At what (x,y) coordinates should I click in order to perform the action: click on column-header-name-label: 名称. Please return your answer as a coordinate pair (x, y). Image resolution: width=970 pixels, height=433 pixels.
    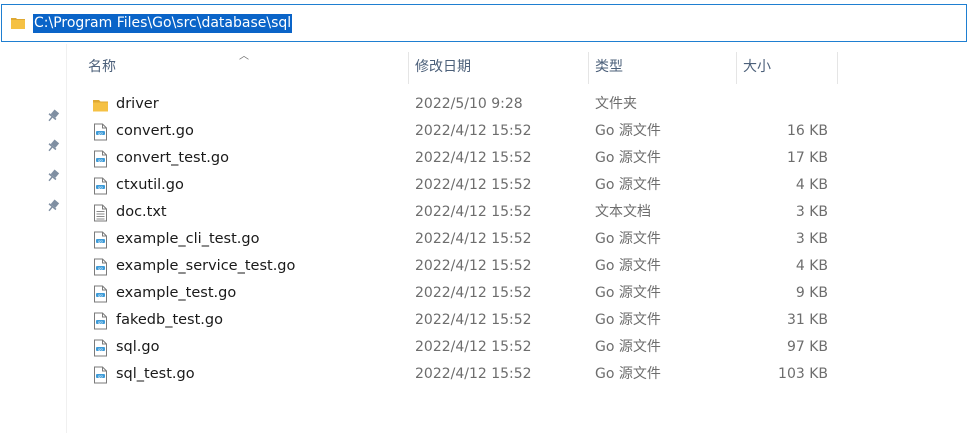
    Looking at the image, I should click on (102, 67).